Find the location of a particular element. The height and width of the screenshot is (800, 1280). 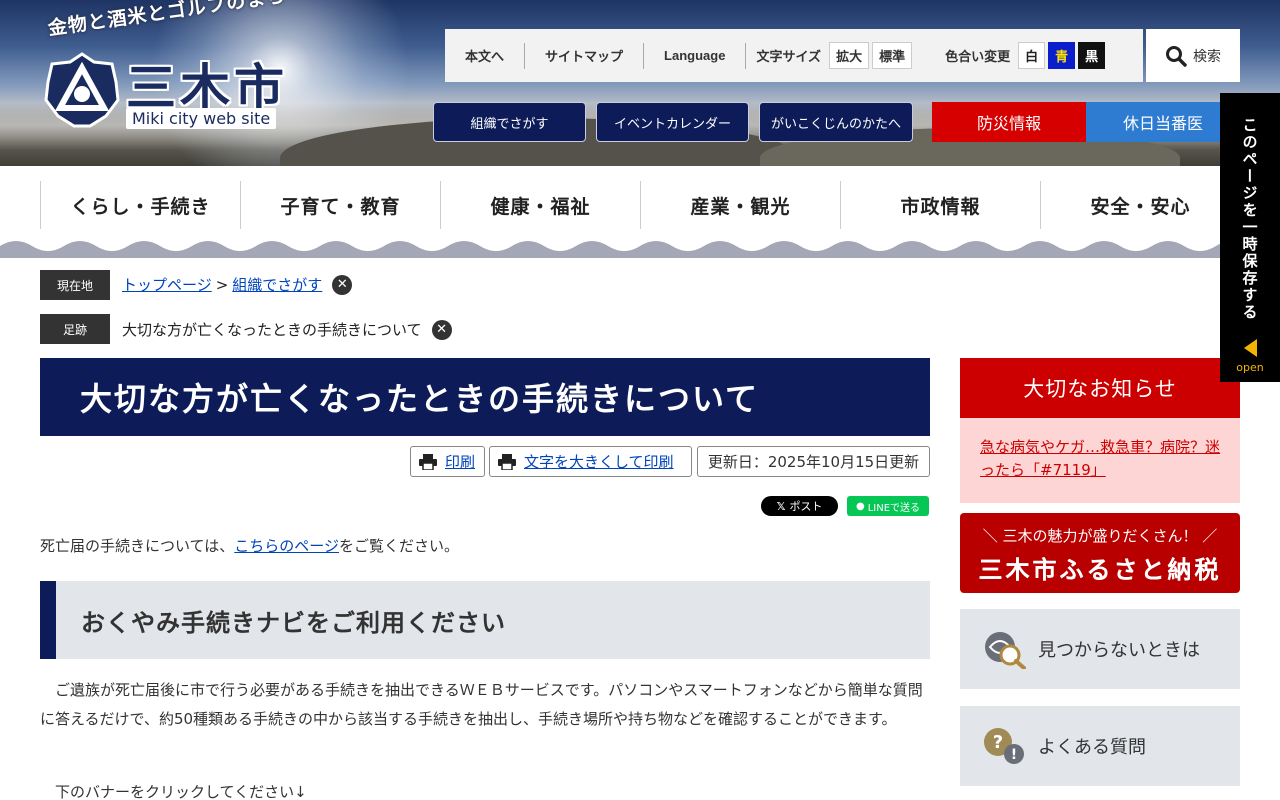

not-found-button: 見つからないときは is located at coordinates (1100, 649).